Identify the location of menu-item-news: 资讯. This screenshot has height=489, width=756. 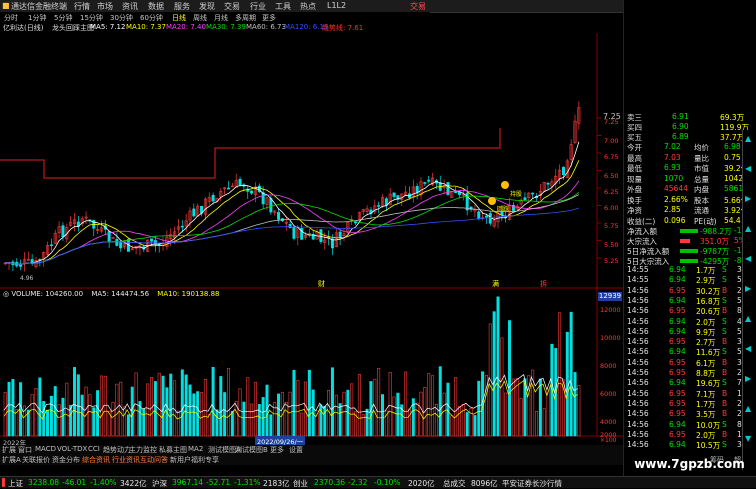
(130, 6).